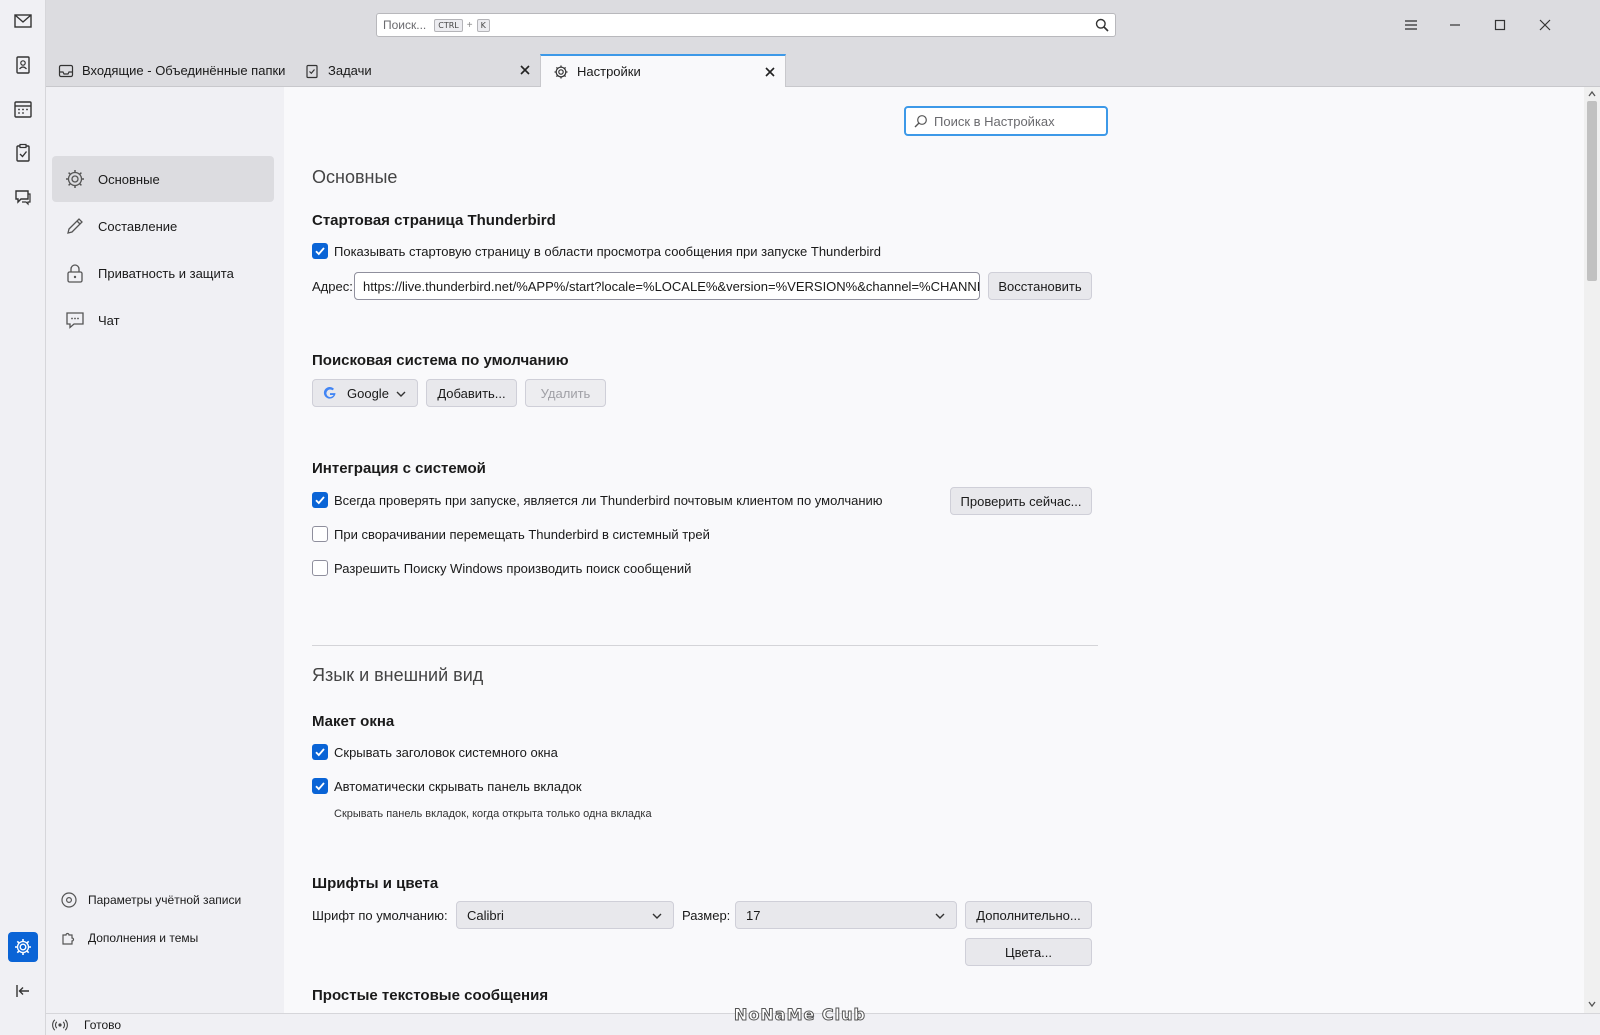 The width and height of the screenshot is (1600, 1035). Describe the element at coordinates (800, 1015) in the screenshot. I see `watermark: NoNaMe Club` at that location.